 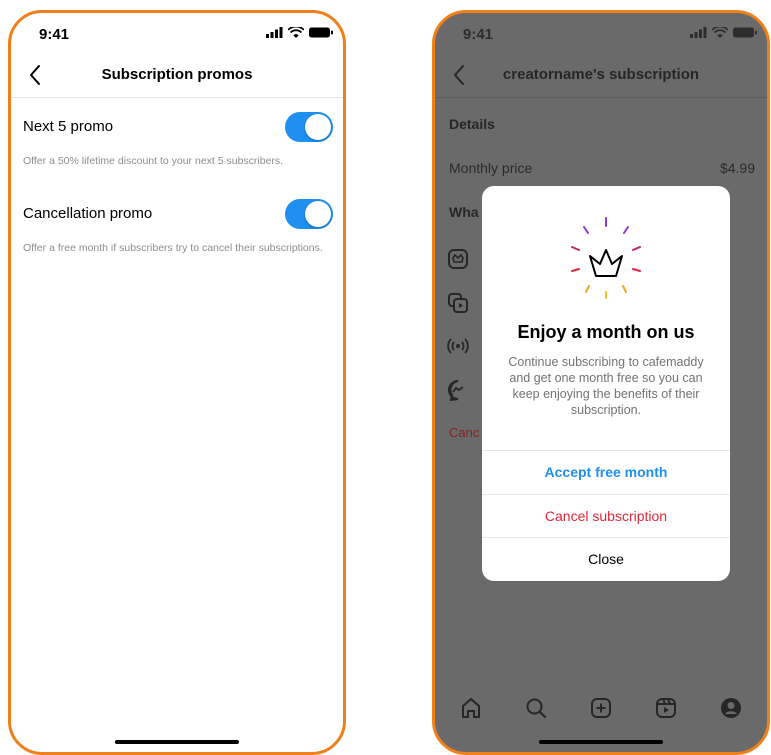 What do you see at coordinates (68, 126) in the screenshot?
I see `setting-label: Next 5 promo` at bounding box center [68, 126].